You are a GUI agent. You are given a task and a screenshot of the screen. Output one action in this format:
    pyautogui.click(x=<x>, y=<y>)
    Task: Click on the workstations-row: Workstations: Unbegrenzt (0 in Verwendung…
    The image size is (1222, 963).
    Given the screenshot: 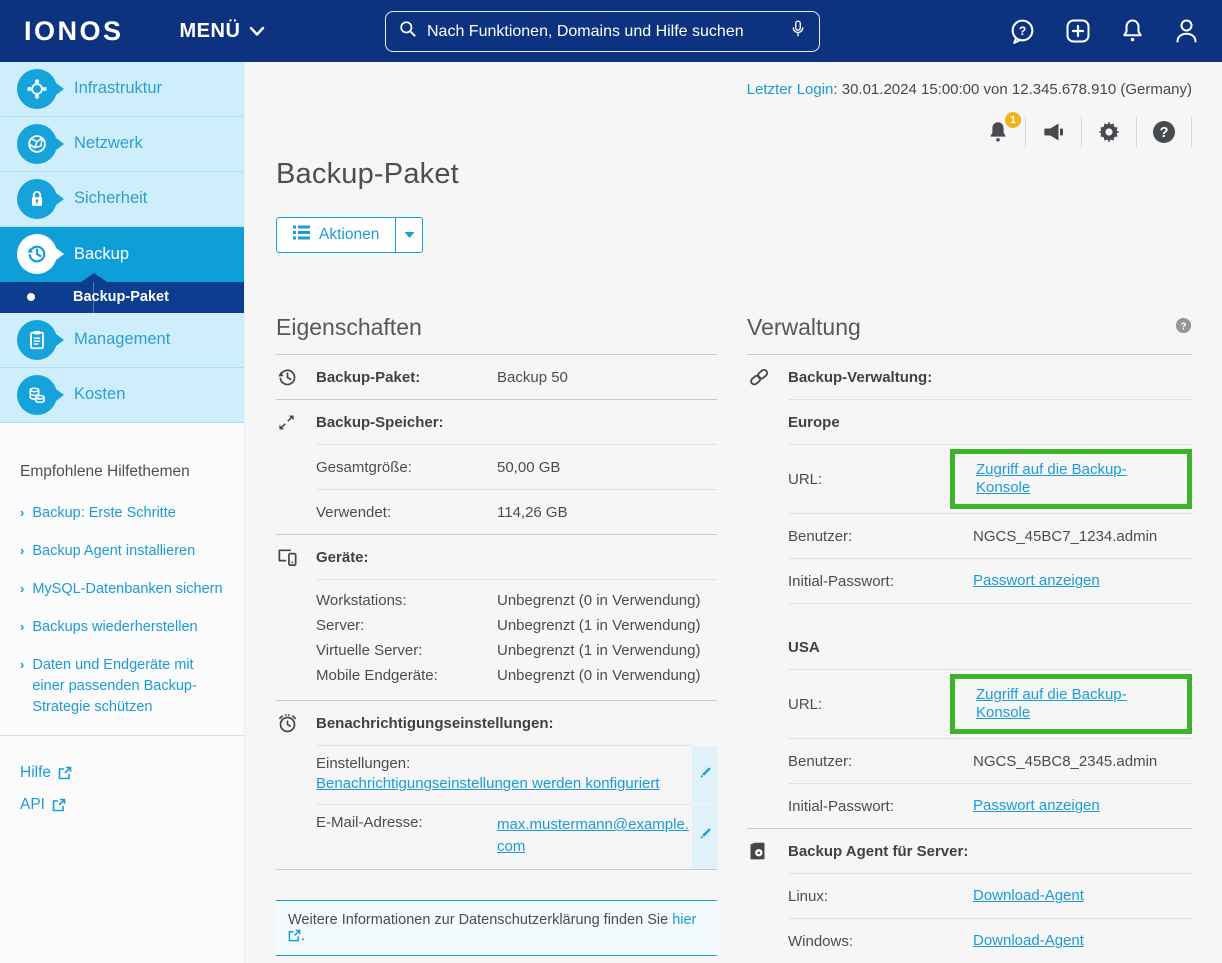 What is the action you would take?
    pyautogui.click(x=508, y=600)
    